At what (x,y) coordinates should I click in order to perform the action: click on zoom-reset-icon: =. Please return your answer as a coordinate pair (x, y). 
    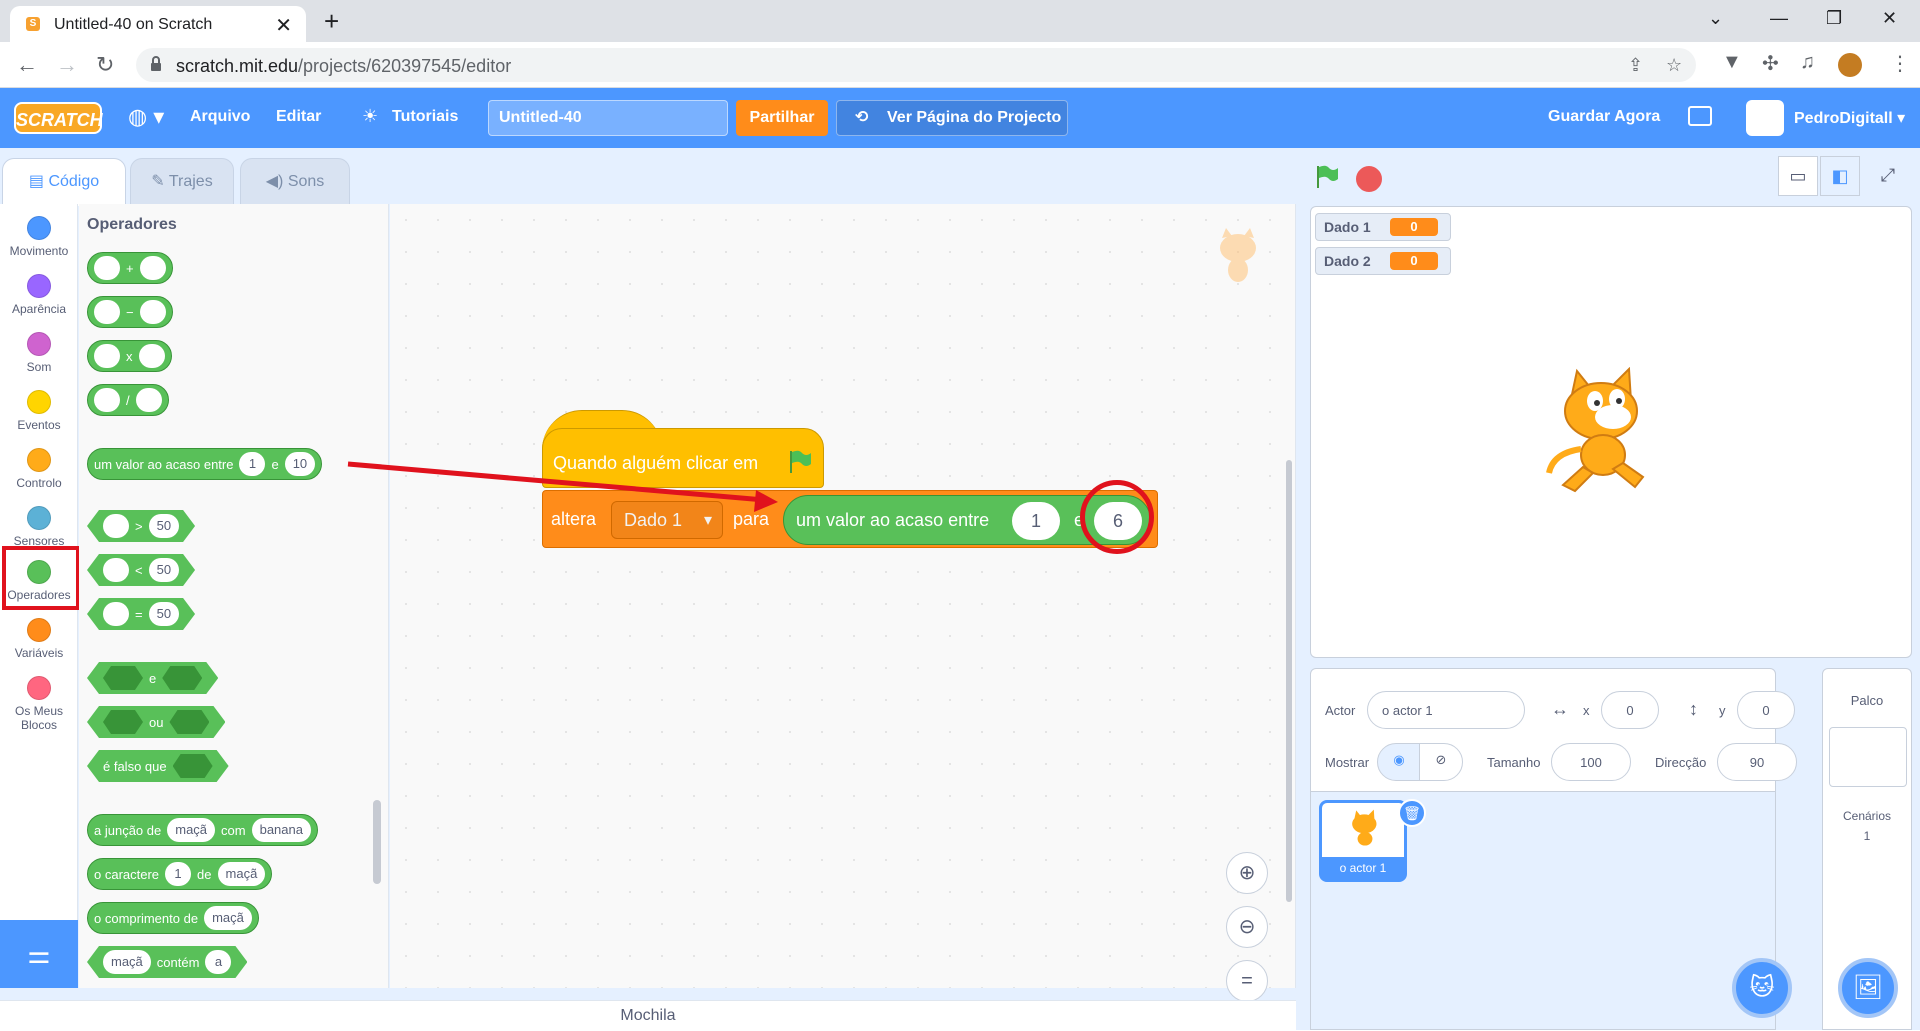
    Looking at the image, I should click on (1247, 981).